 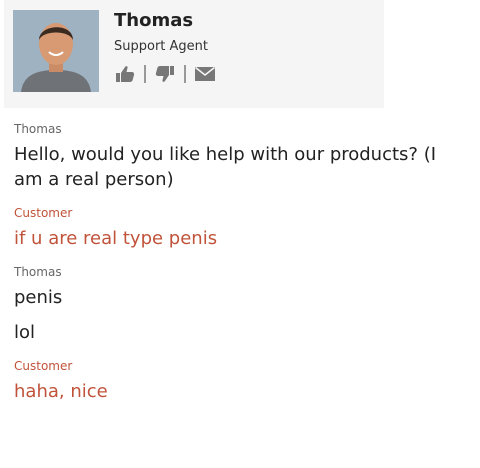 I want to click on thumbs-up-button, so click(x=125, y=74).